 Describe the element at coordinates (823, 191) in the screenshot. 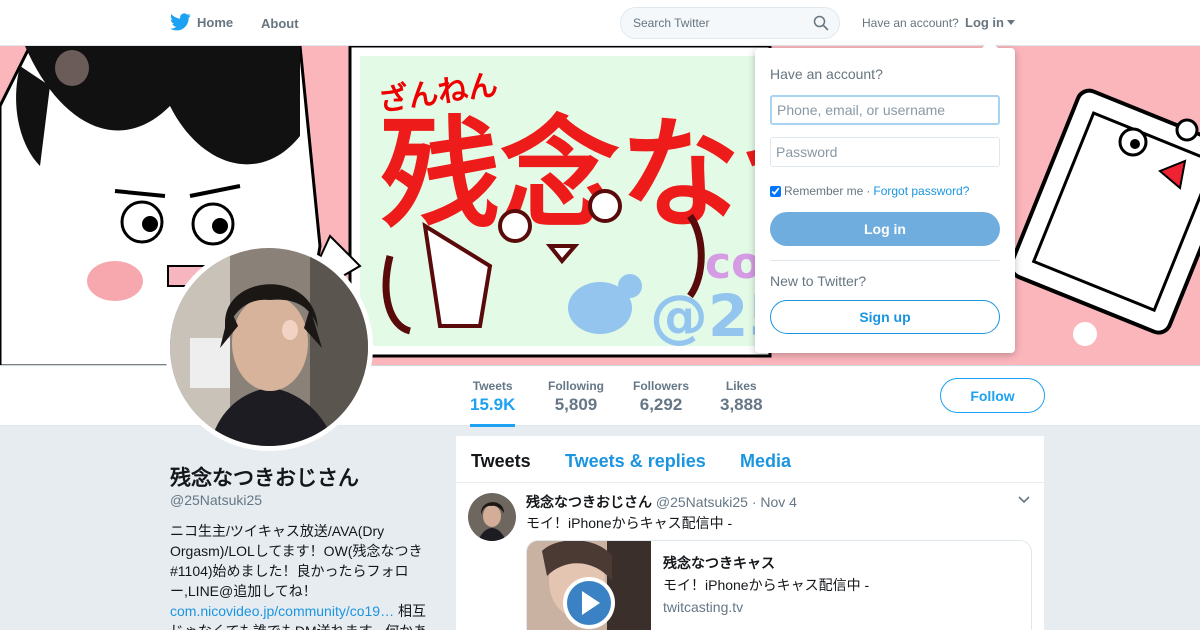

I see `remember-me-label: Remember me` at that location.